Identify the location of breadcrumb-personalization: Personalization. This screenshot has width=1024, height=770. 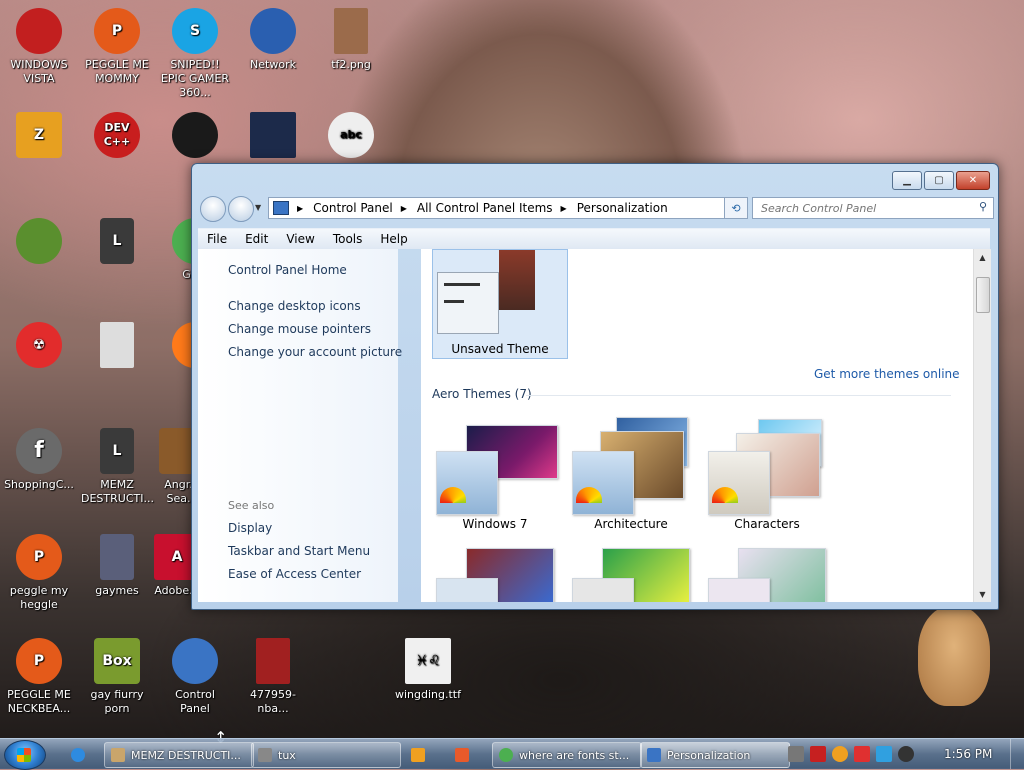
(622, 208).